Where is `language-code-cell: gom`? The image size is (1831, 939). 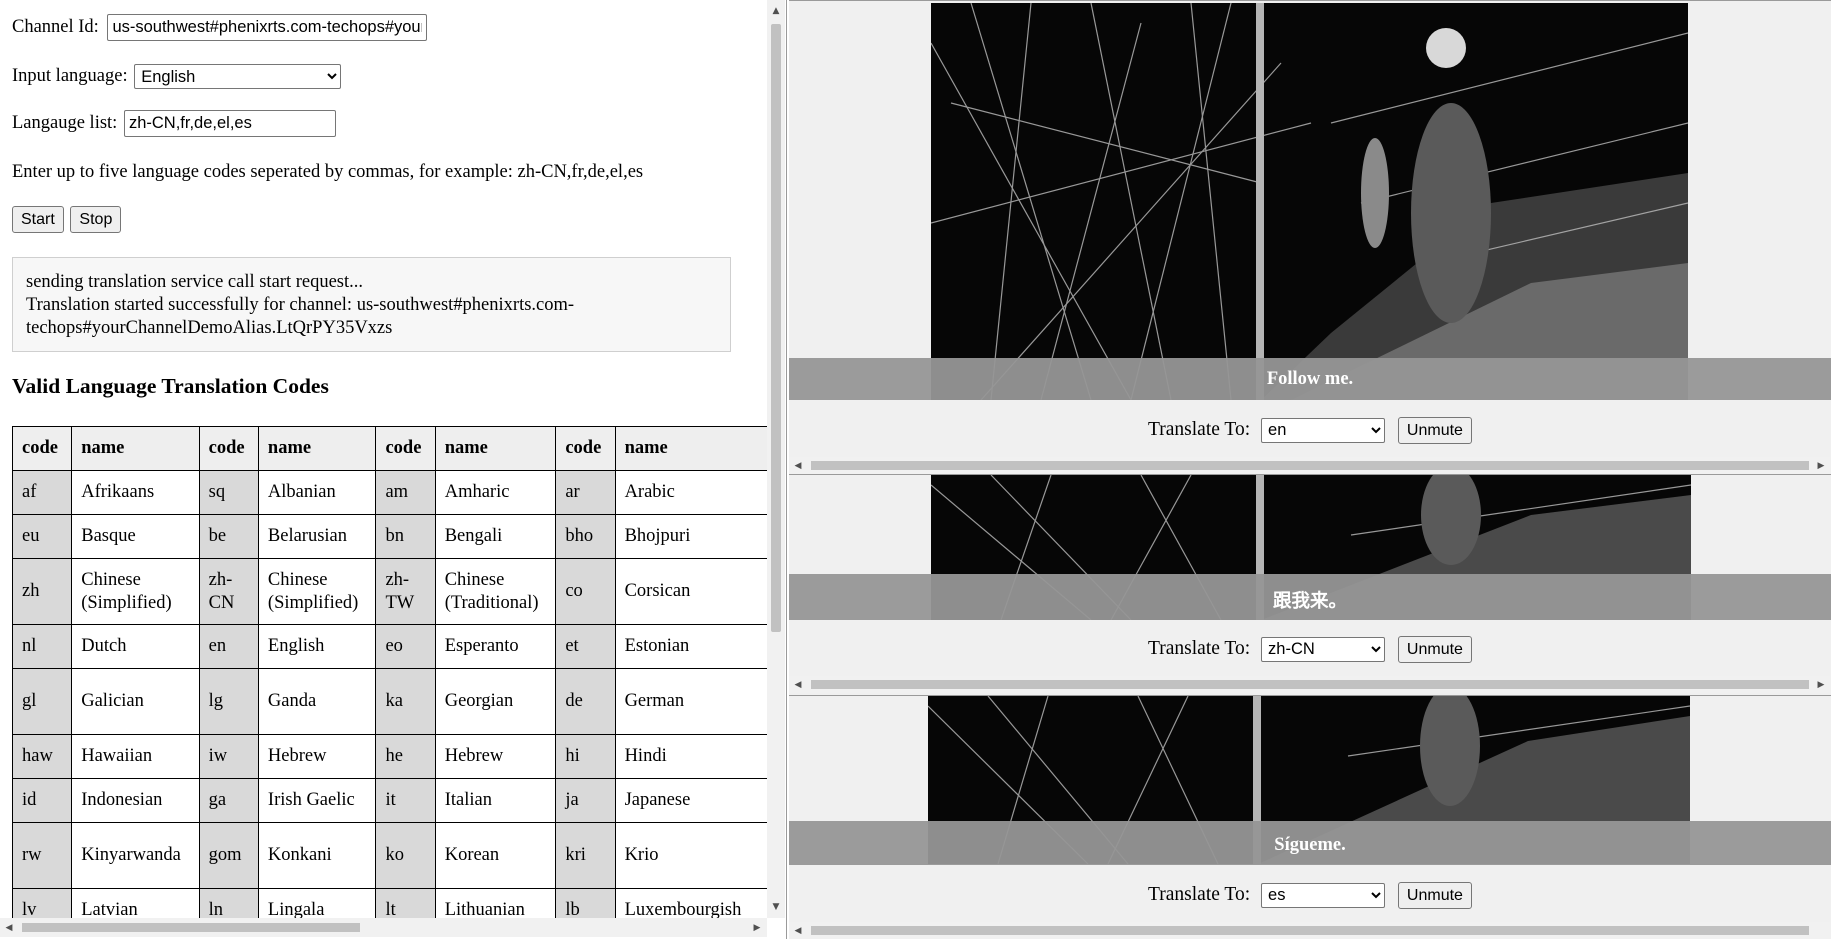 language-code-cell: gom is located at coordinates (228, 855).